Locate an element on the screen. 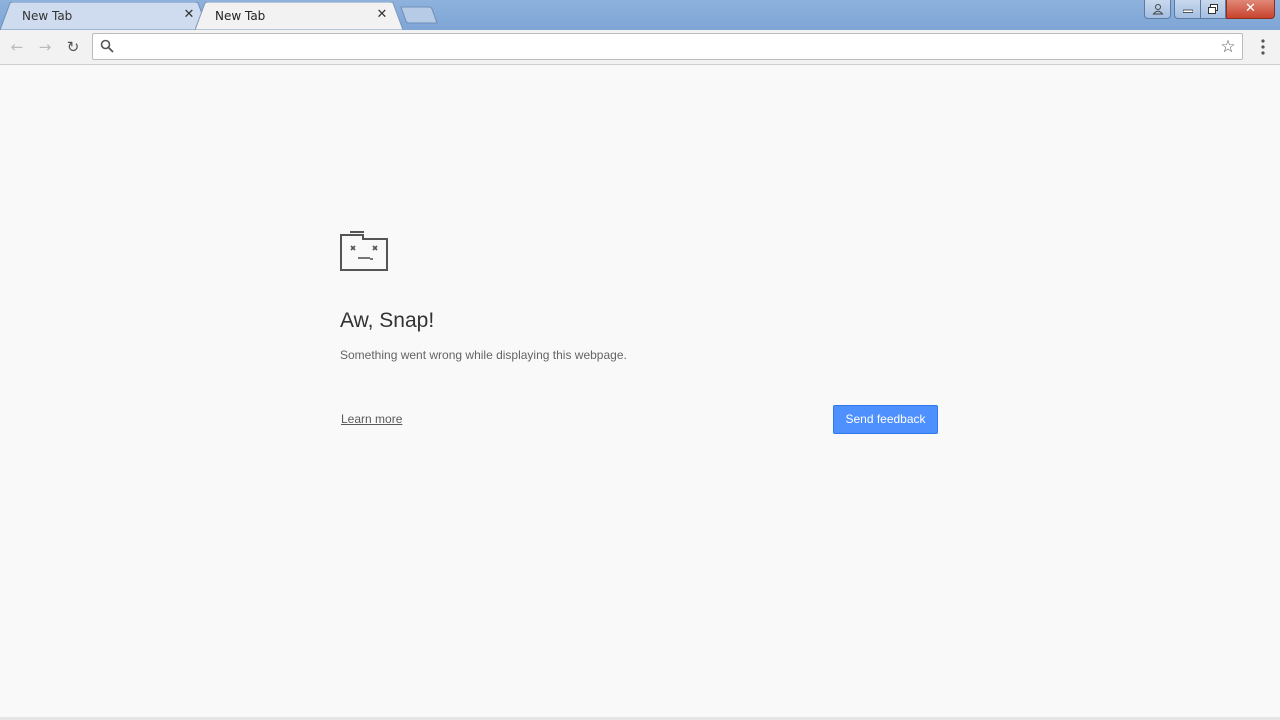 Image resolution: width=1280 pixels, height=720 pixels. minimize-icon is located at coordinates (1187, 11).